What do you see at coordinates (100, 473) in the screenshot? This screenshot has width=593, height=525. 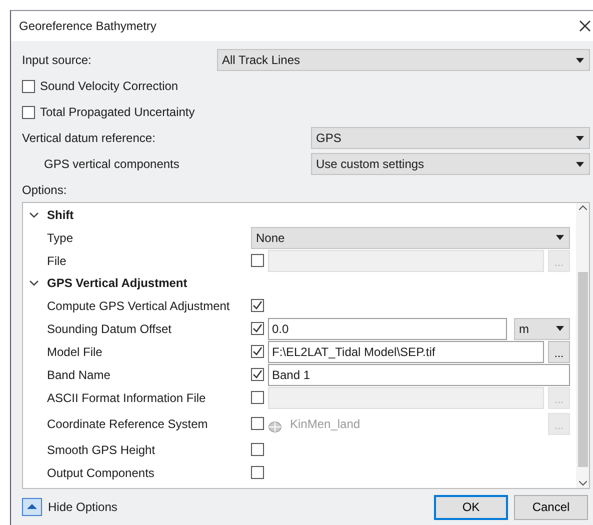 I see `property-label: Output Components` at bounding box center [100, 473].